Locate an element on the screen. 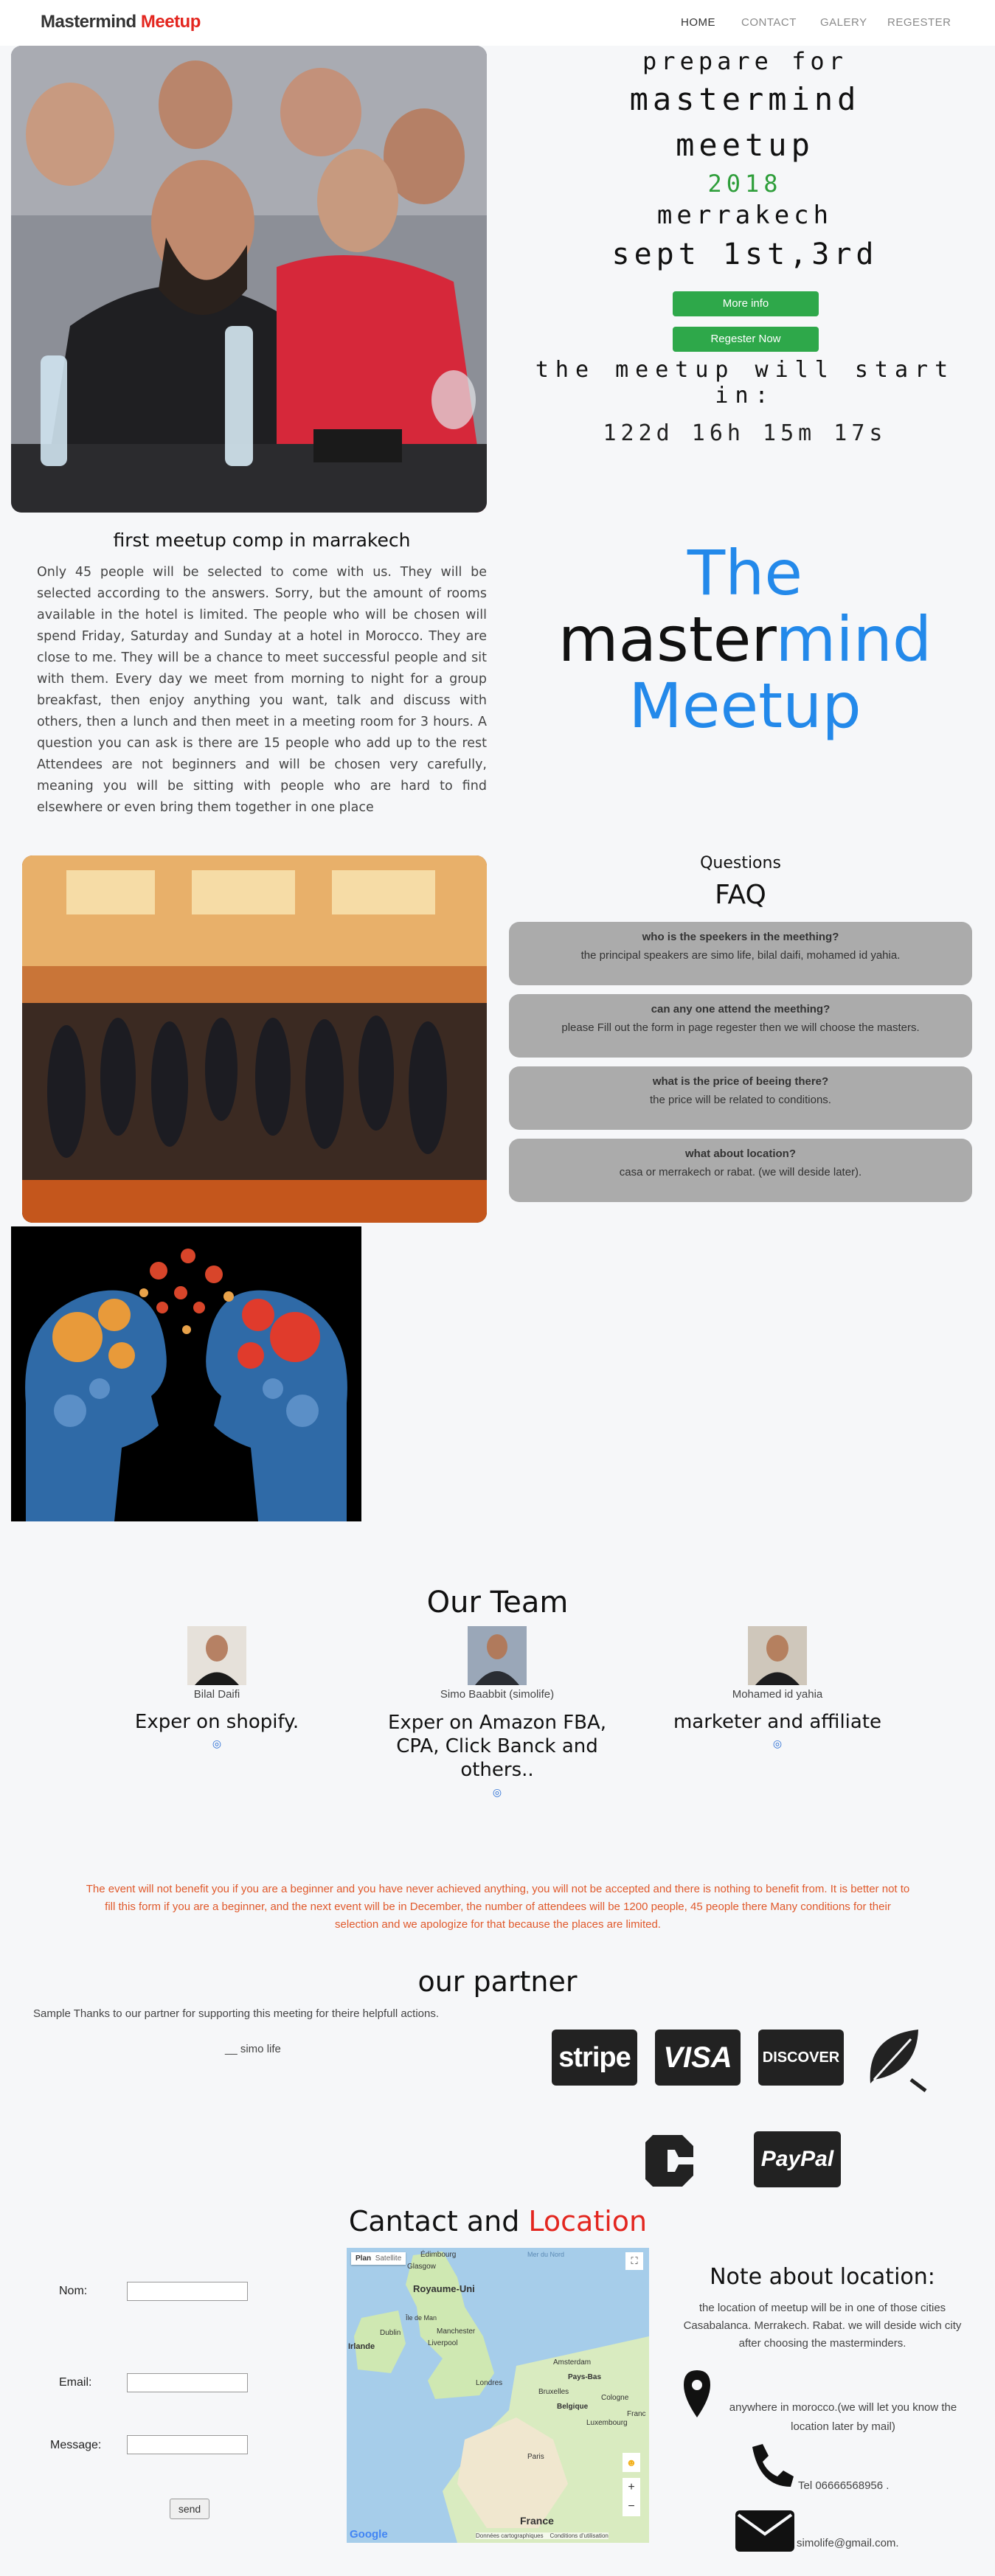 The width and height of the screenshot is (995, 2576). faq-question: what is the price of beeing there? is located at coordinates (740, 1081).